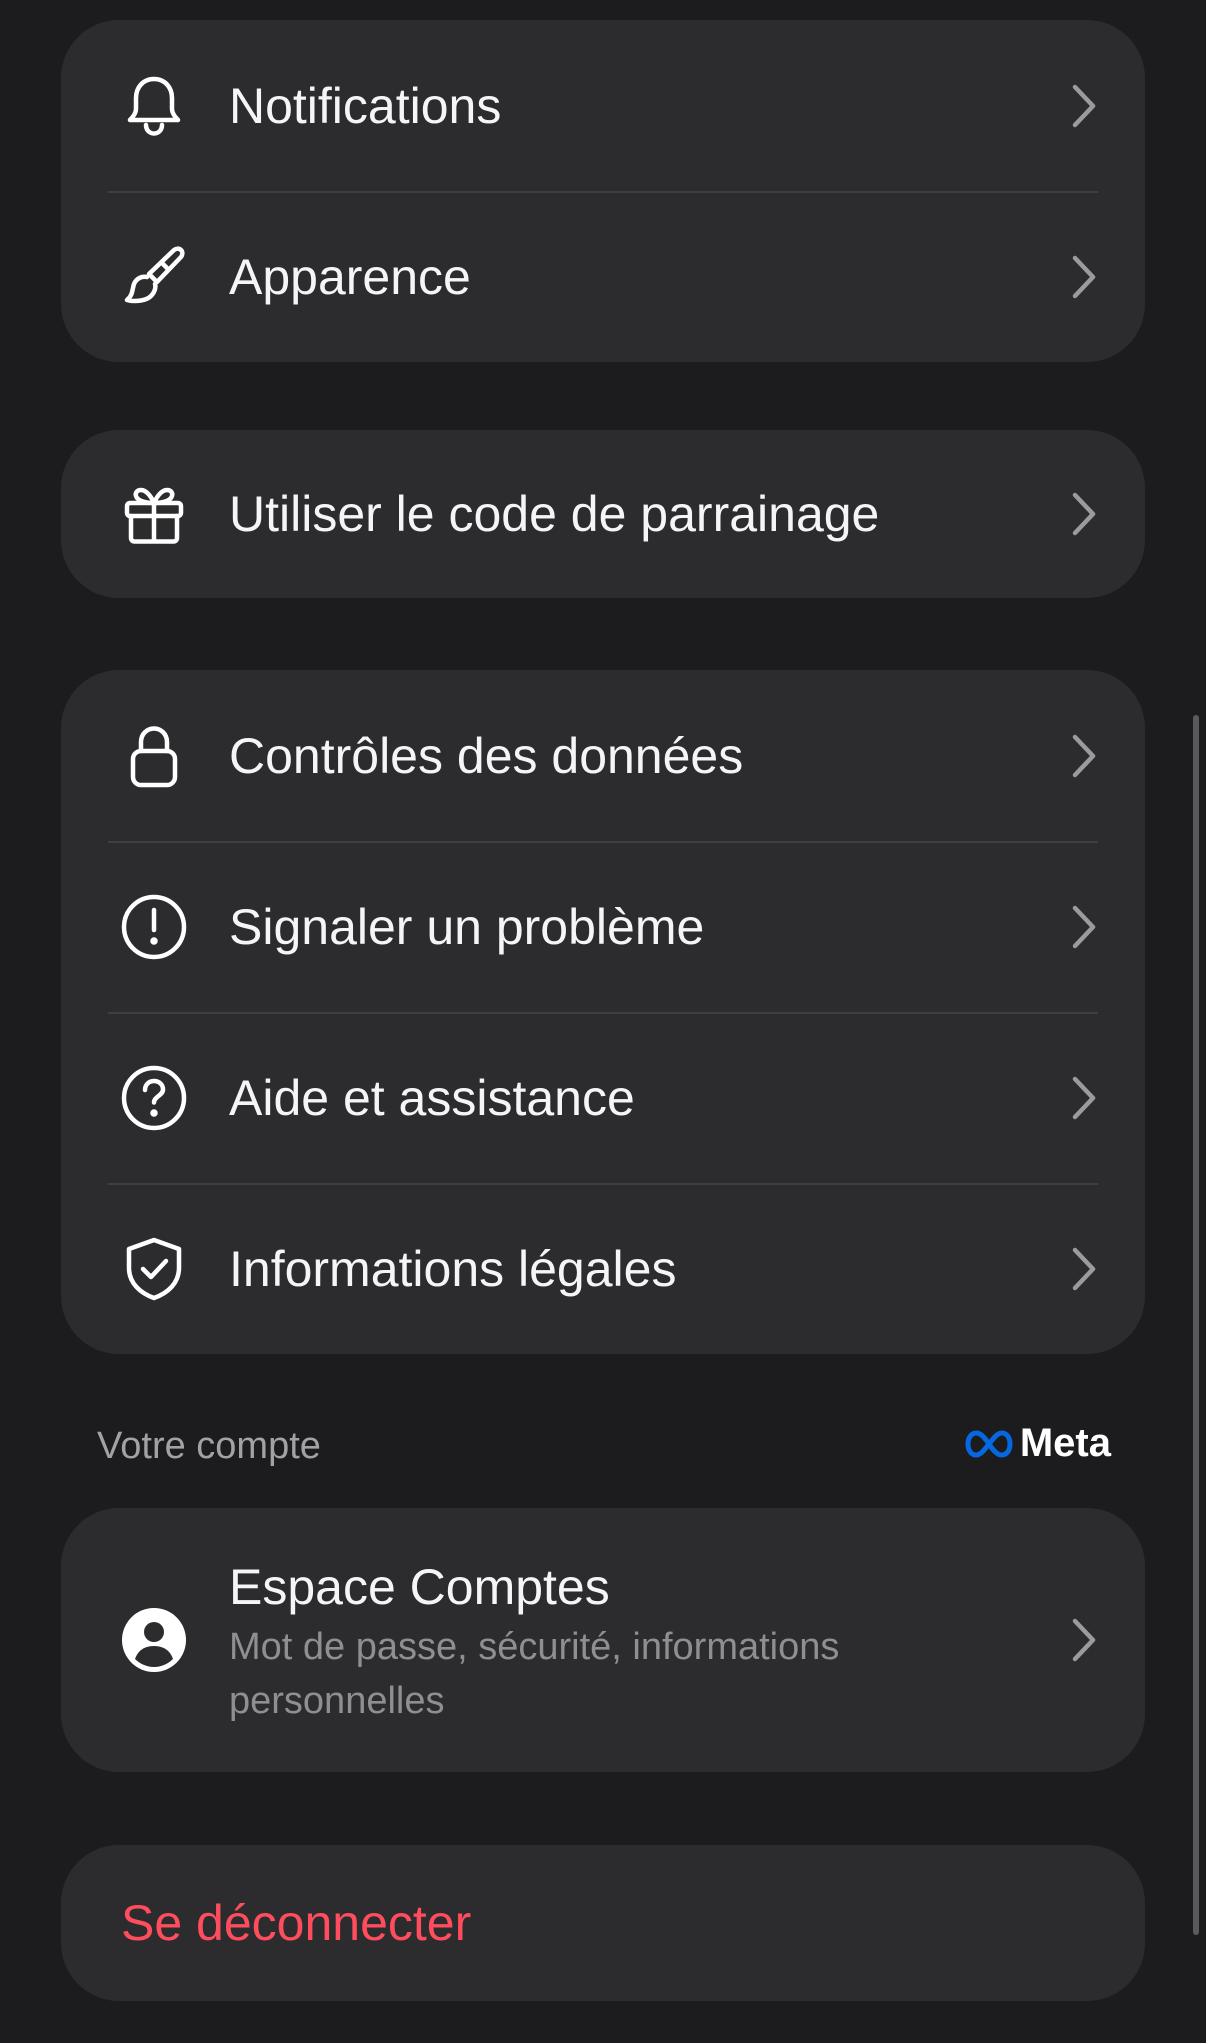  What do you see at coordinates (154, 514) in the screenshot?
I see `gift-icon` at bounding box center [154, 514].